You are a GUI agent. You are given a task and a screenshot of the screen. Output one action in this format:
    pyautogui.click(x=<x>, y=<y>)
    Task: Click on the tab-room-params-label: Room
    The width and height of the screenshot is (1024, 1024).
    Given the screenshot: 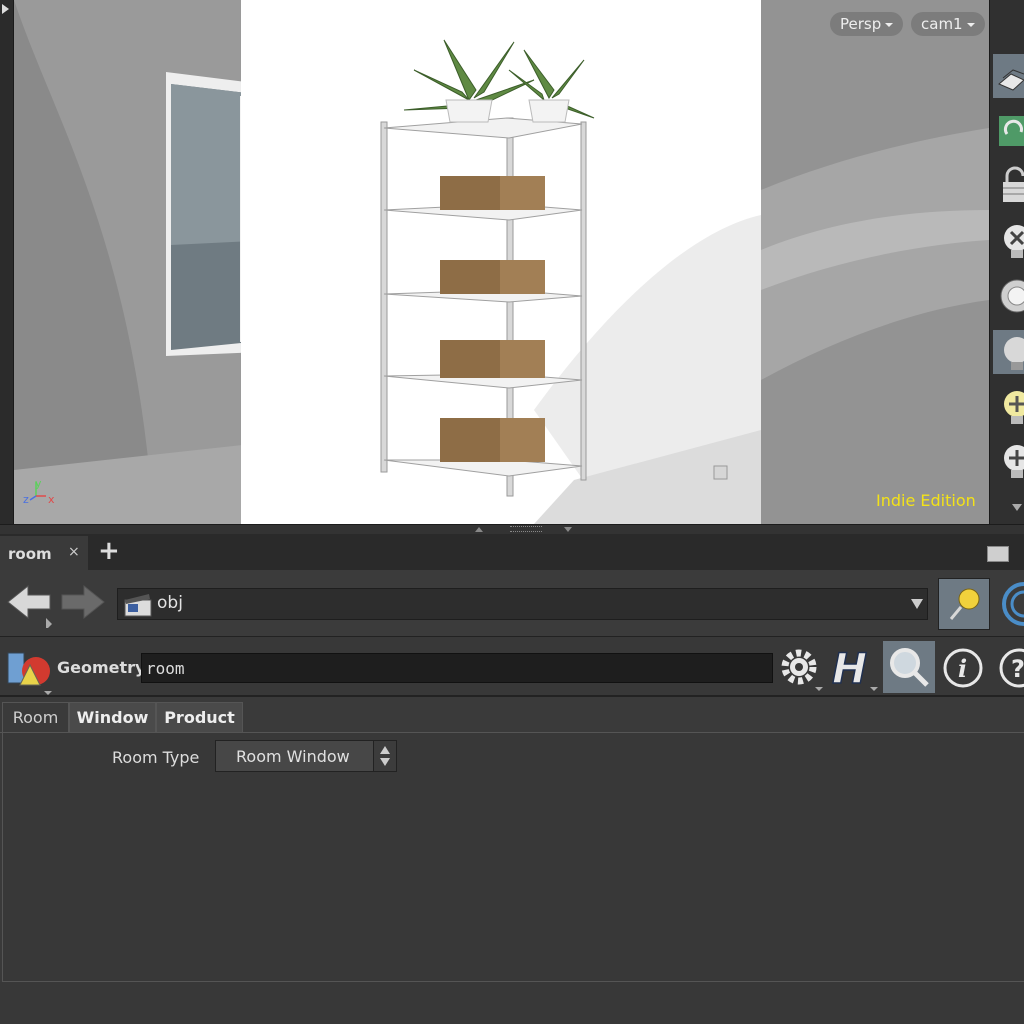 What is the action you would take?
    pyautogui.click(x=35, y=717)
    